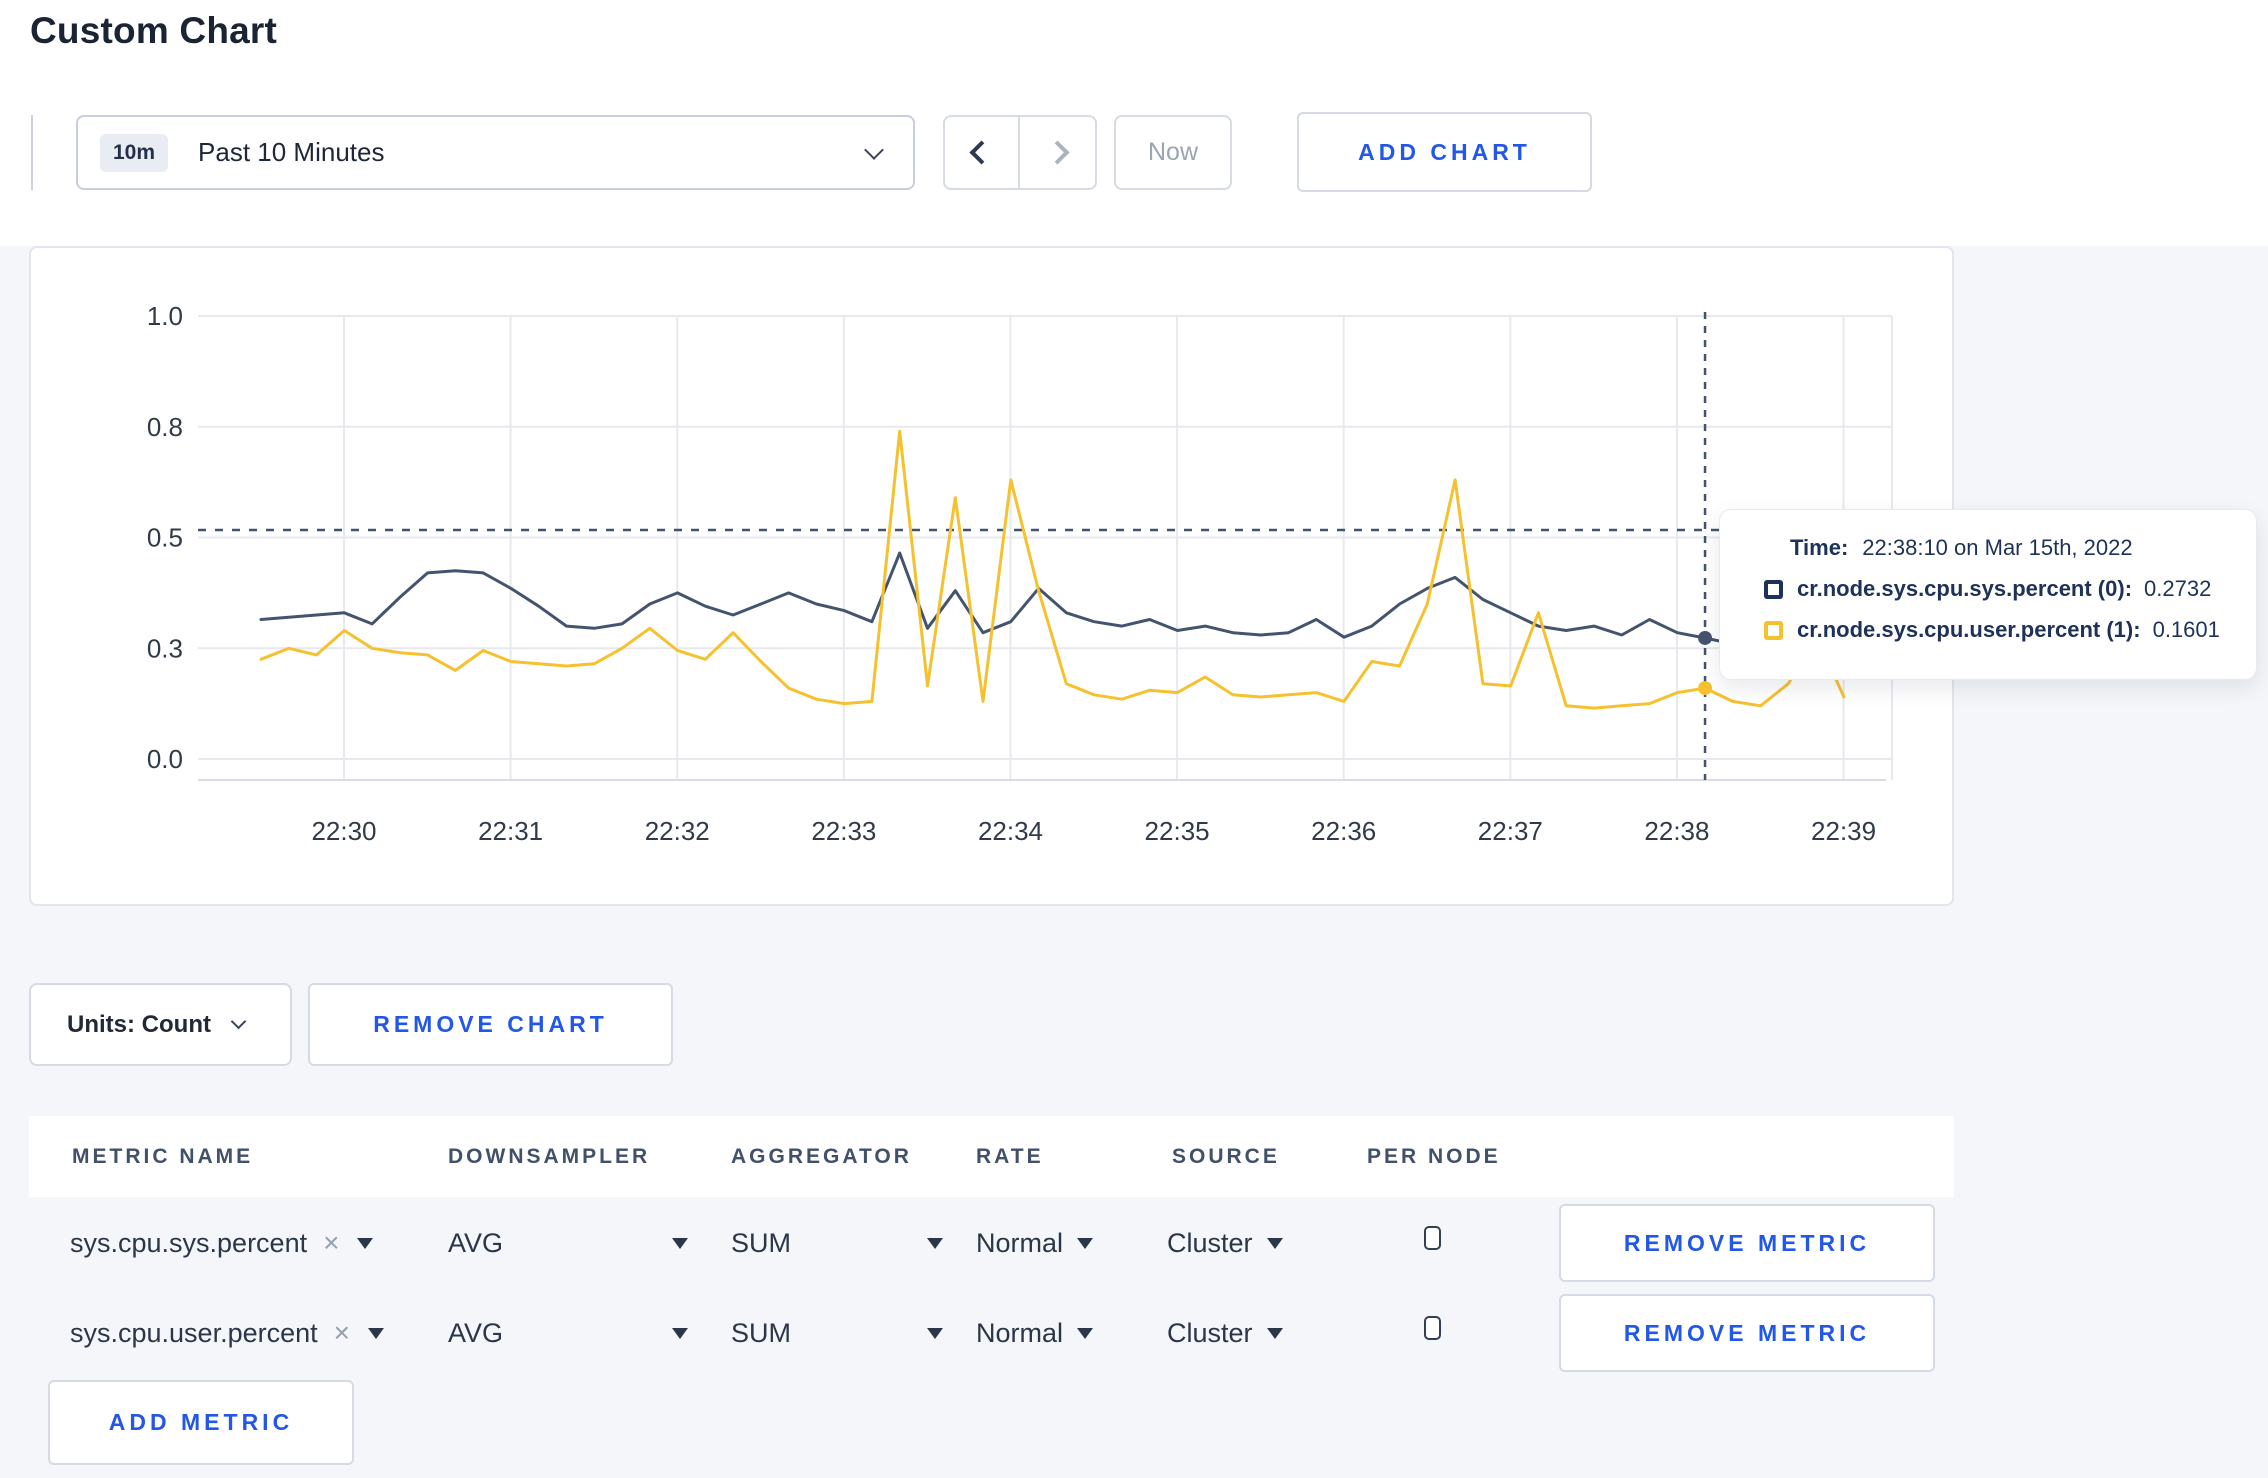 The height and width of the screenshot is (1478, 2268). I want to click on time-range-dropdown: 10m Past 10 Minutes, so click(495, 152).